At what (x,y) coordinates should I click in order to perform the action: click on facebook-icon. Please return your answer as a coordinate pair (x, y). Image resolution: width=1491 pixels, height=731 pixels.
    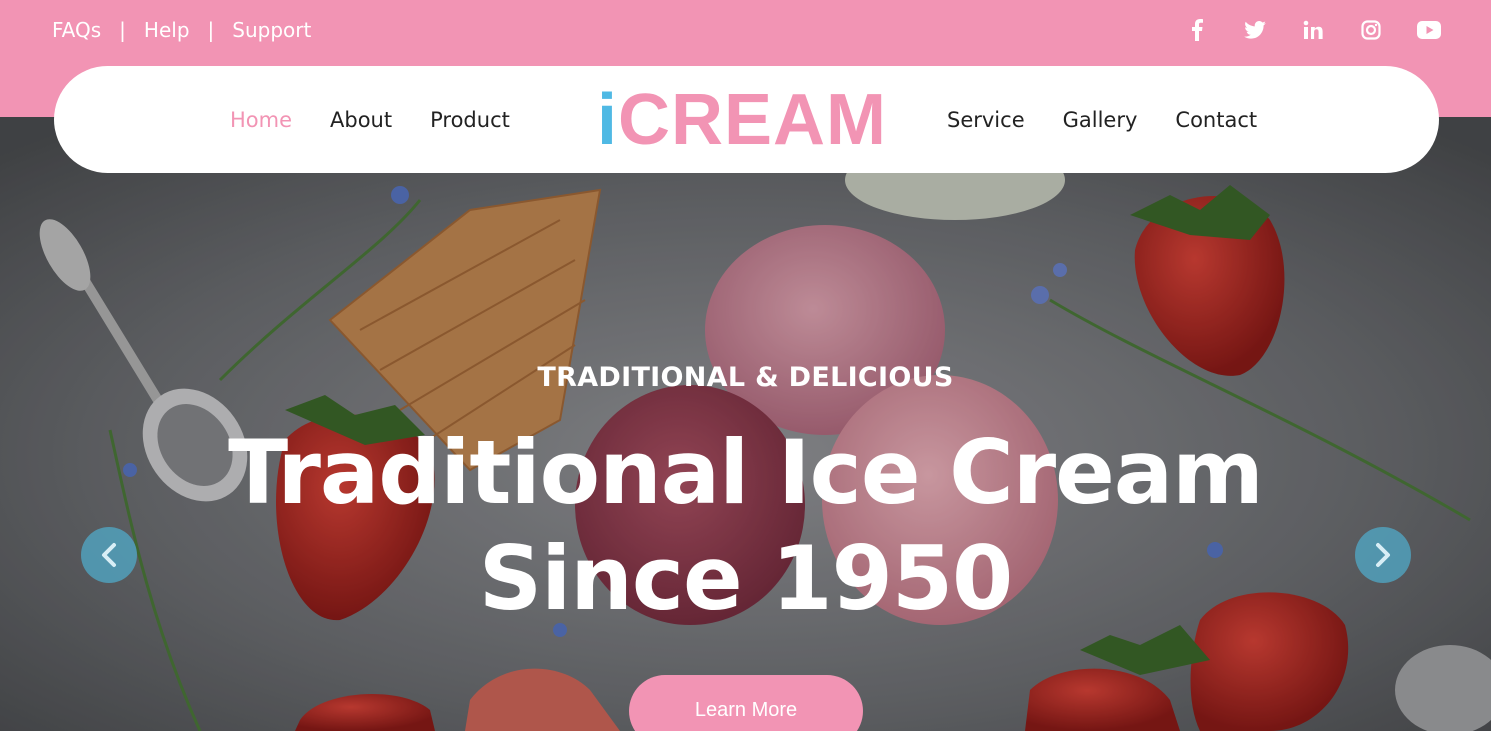
    Looking at the image, I should click on (1197, 30).